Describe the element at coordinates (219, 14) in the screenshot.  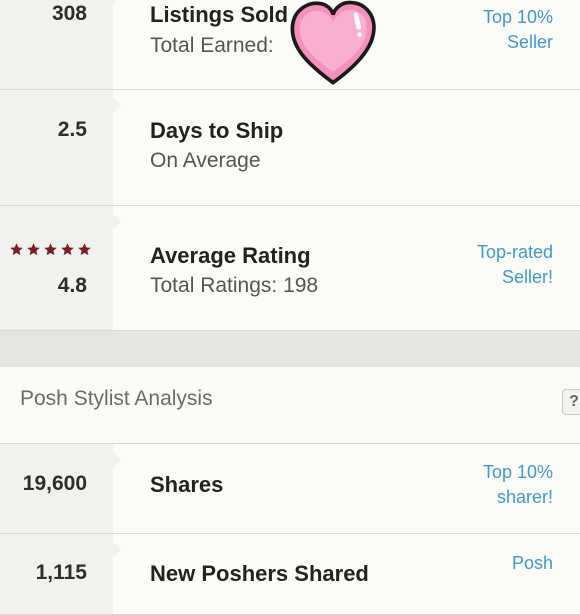
I see `listings-sold-title: Listings Sold` at that location.